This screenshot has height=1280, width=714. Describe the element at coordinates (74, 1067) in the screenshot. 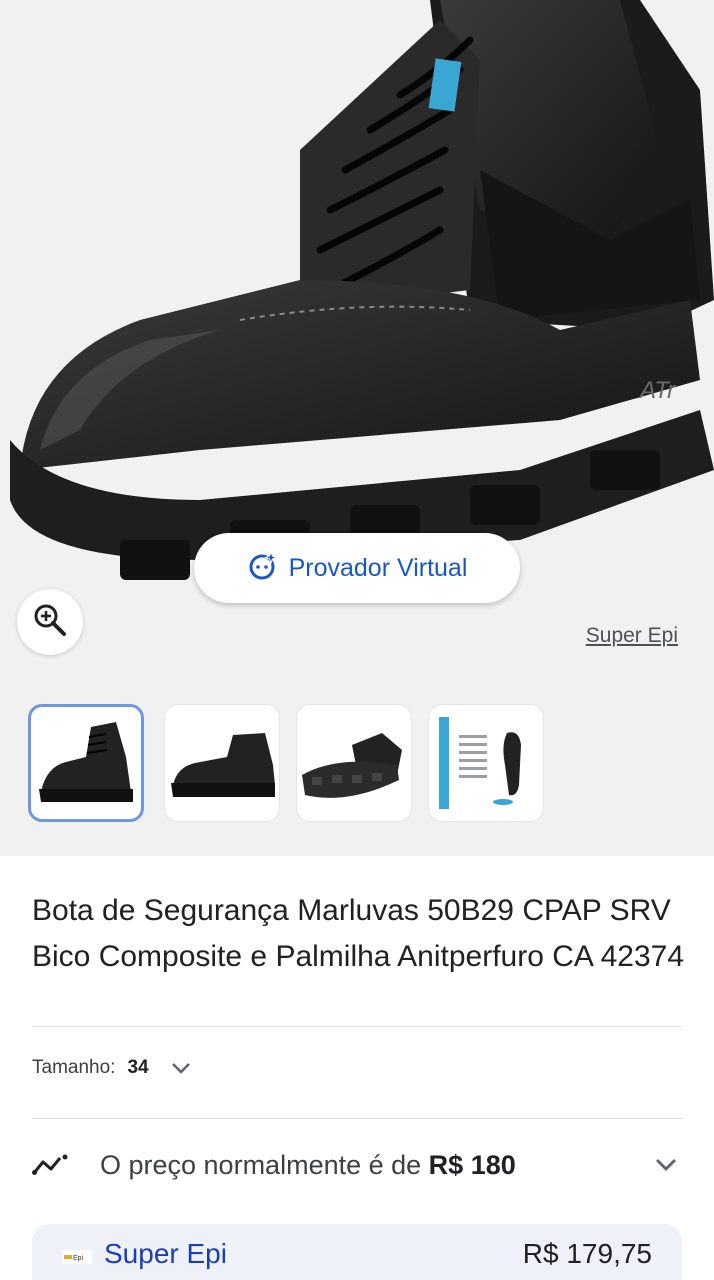

I see `size-label: Tamanho:` at that location.